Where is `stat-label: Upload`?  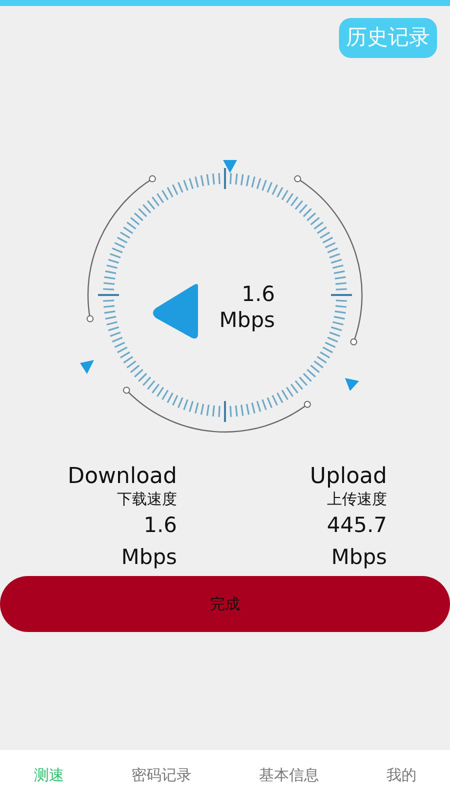
stat-label: Upload is located at coordinates (348, 476).